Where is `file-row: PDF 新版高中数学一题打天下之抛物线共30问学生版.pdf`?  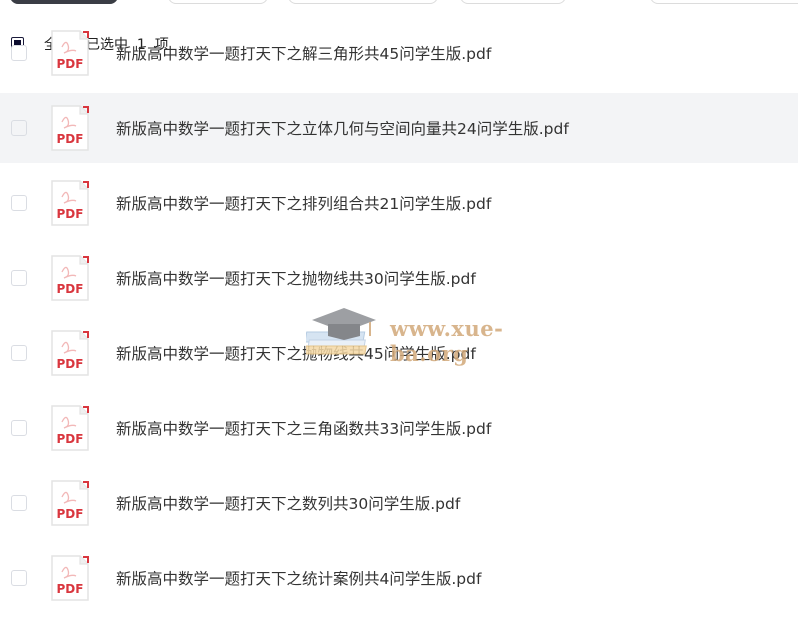
file-row: PDF 新版高中数学一题打天下之抛物线共30问学生版.pdf is located at coordinates (399, 278).